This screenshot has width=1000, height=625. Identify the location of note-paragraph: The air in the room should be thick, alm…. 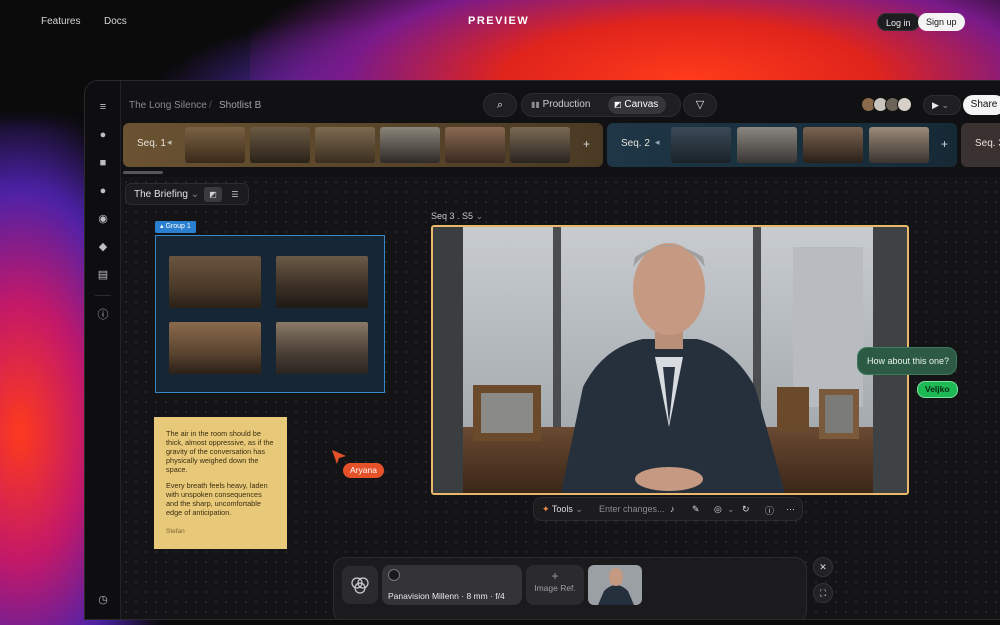
(220, 451).